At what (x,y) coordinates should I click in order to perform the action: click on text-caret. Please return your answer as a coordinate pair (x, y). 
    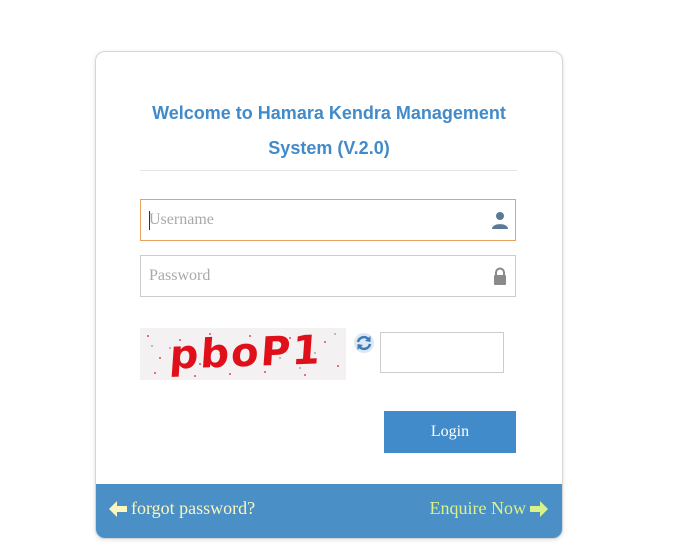
    Looking at the image, I should click on (149, 220).